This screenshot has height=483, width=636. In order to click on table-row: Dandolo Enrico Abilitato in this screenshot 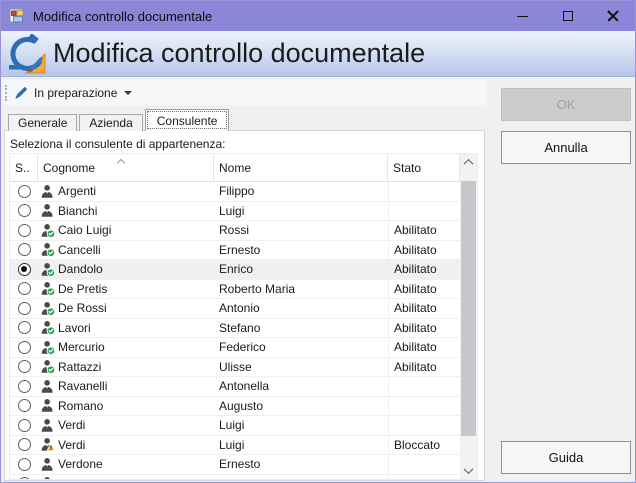, I will do `click(235, 270)`.